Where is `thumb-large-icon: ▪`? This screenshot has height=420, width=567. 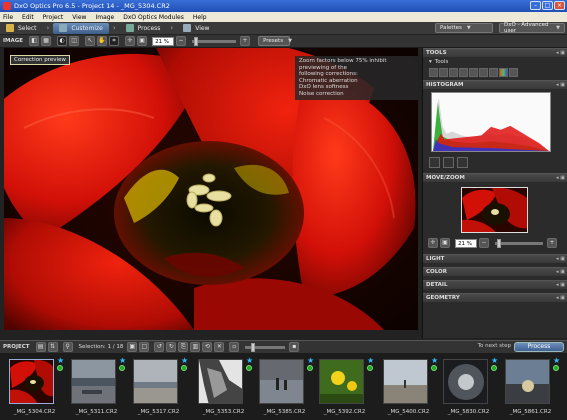 thumb-large-icon: ▪ is located at coordinates (294, 347).